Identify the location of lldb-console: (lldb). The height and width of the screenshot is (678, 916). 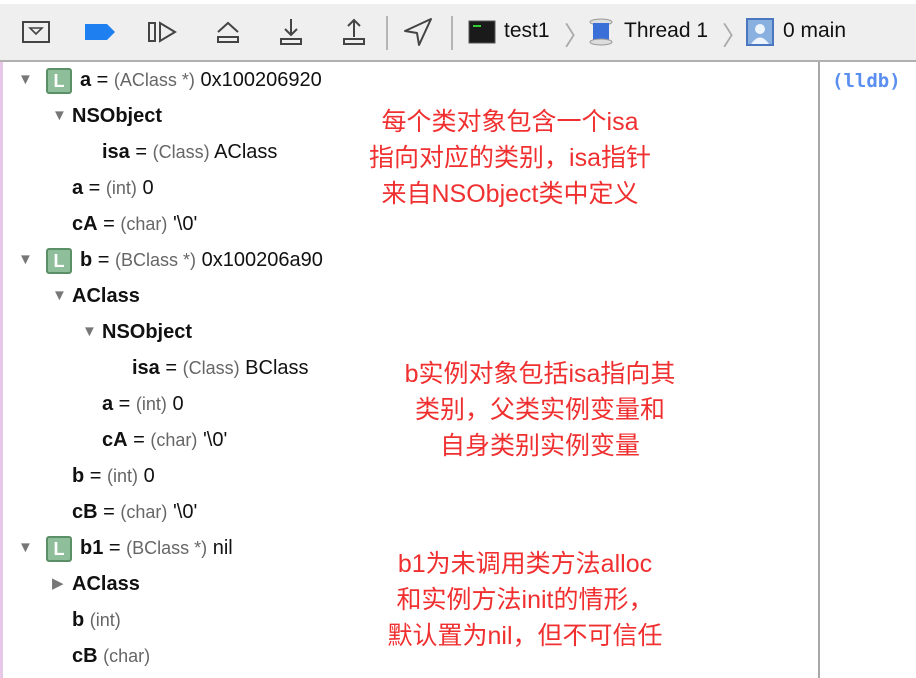
(866, 81).